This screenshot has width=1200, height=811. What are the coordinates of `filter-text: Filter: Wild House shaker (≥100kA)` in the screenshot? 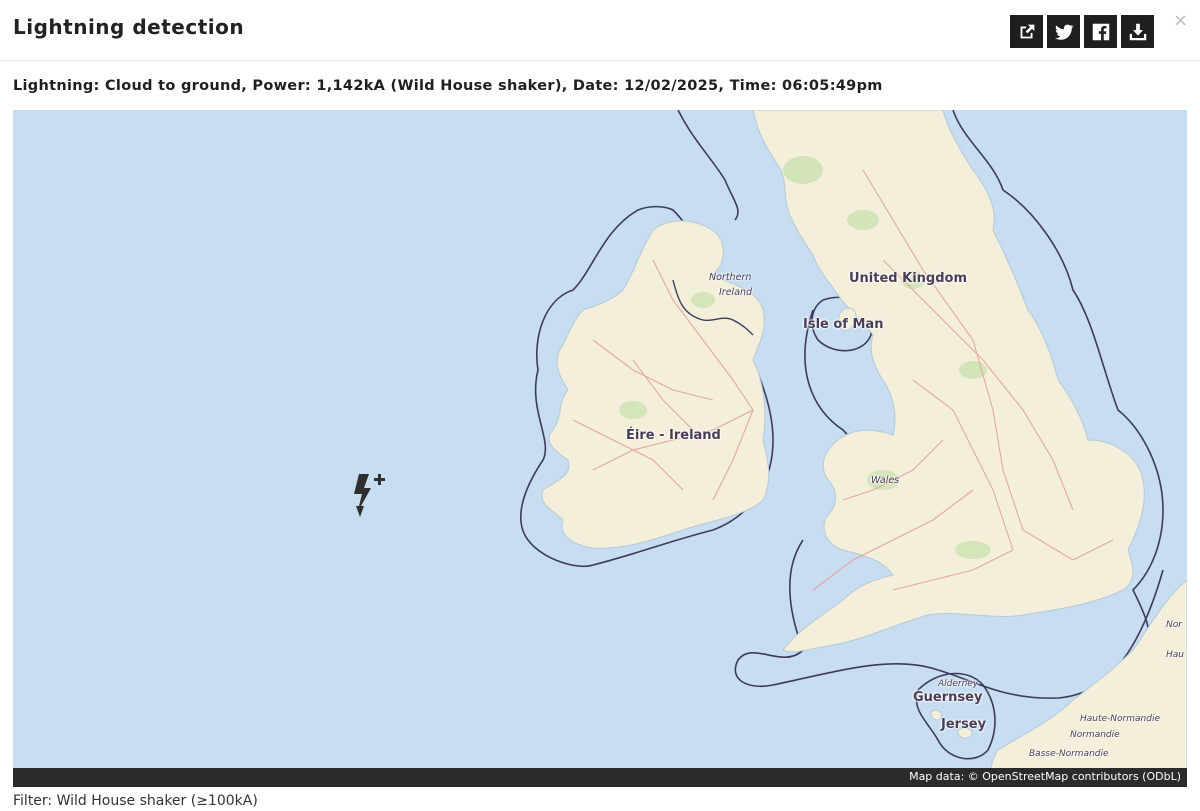 It's located at (135, 801).